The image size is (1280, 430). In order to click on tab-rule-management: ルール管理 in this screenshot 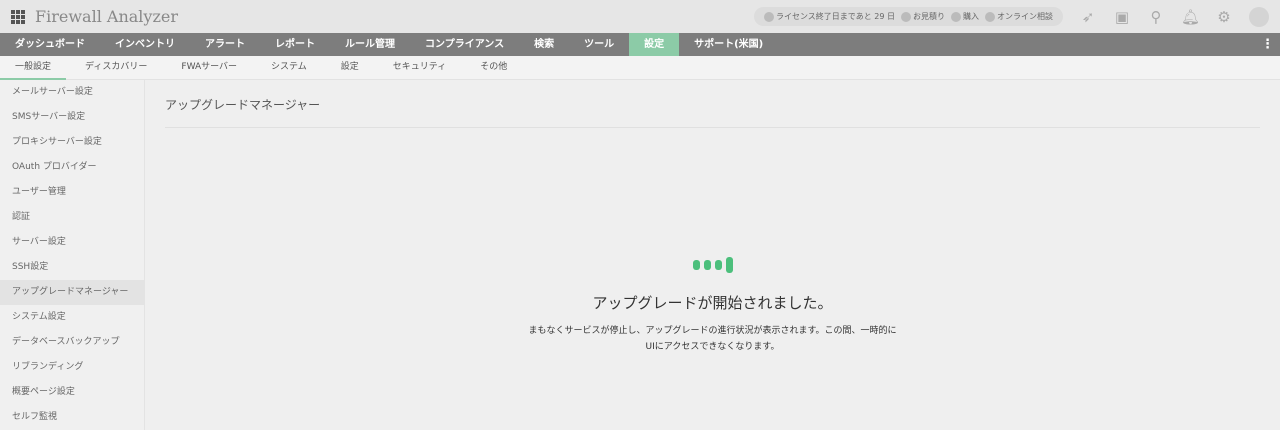, I will do `click(370, 44)`.